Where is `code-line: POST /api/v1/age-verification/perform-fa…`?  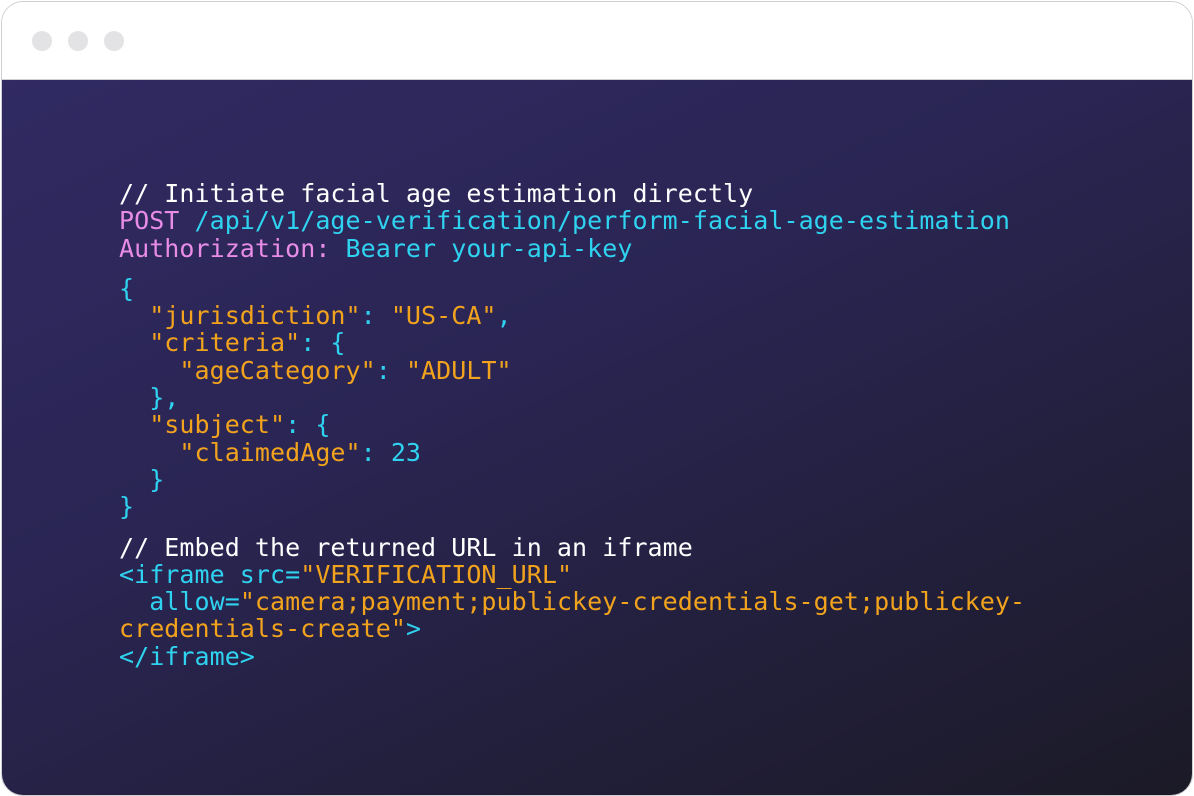 code-line: POST /api/v1/age-verification/perform-fa… is located at coordinates (572, 220).